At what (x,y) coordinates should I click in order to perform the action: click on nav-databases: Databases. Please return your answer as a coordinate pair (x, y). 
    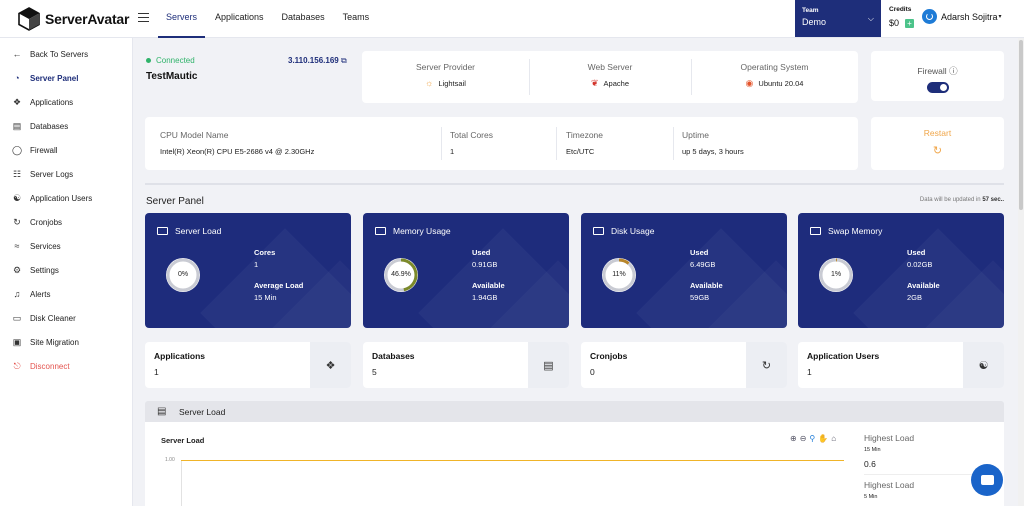
    Looking at the image, I should click on (303, 19).